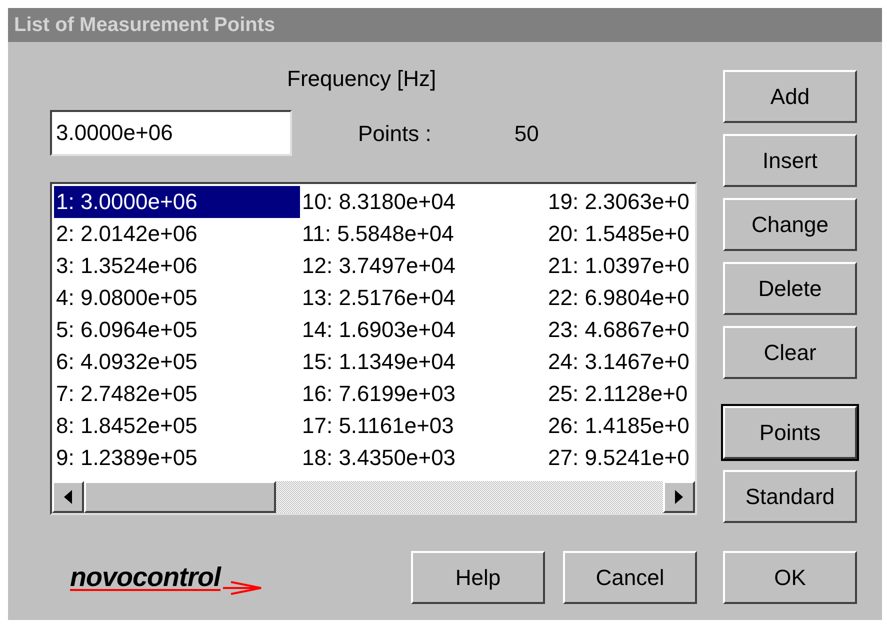 Image resolution: width=887 pixels, height=626 pixels. What do you see at coordinates (526, 134) in the screenshot?
I see `points-count: 50` at bounding box center [526, 134].